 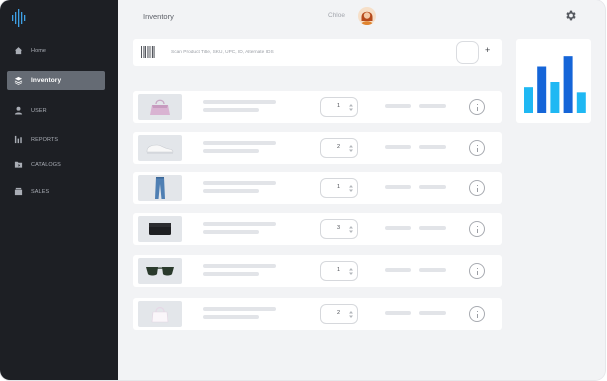 I want to click on logo-icon, so click(x=19, y=18).